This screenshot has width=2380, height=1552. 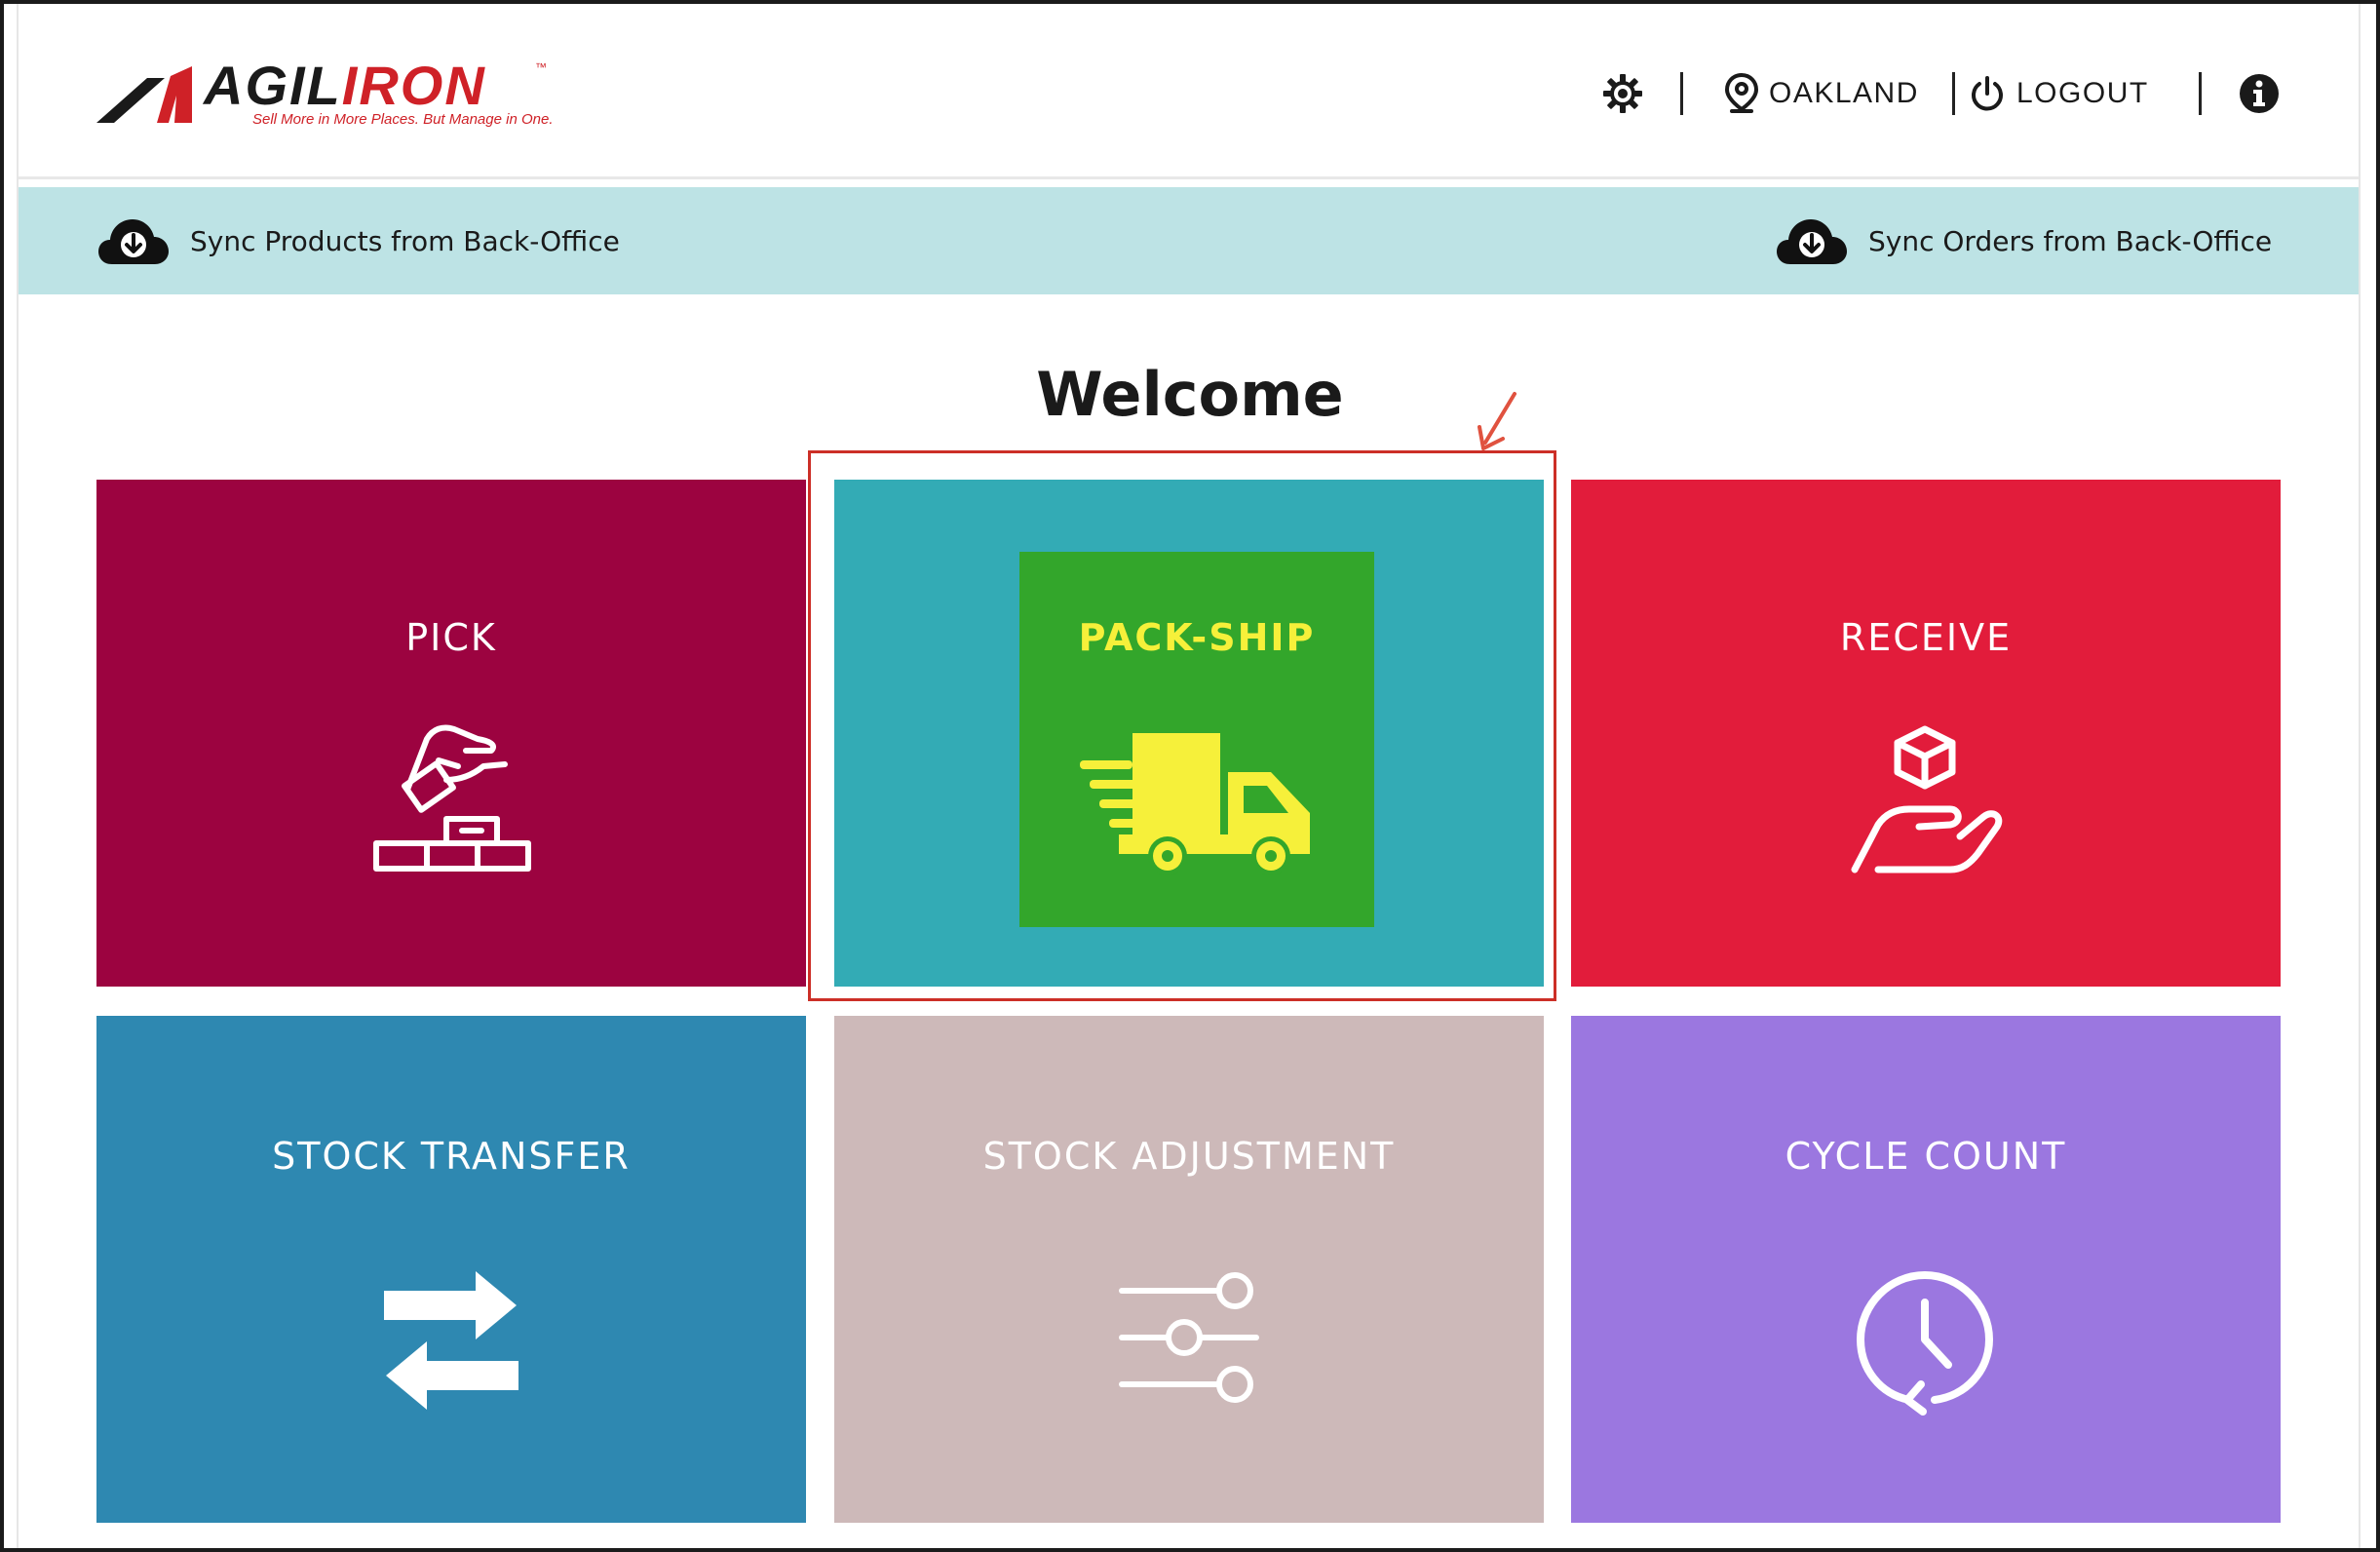 I want to click on map-pin-icon, so click(x=1741, y=92).